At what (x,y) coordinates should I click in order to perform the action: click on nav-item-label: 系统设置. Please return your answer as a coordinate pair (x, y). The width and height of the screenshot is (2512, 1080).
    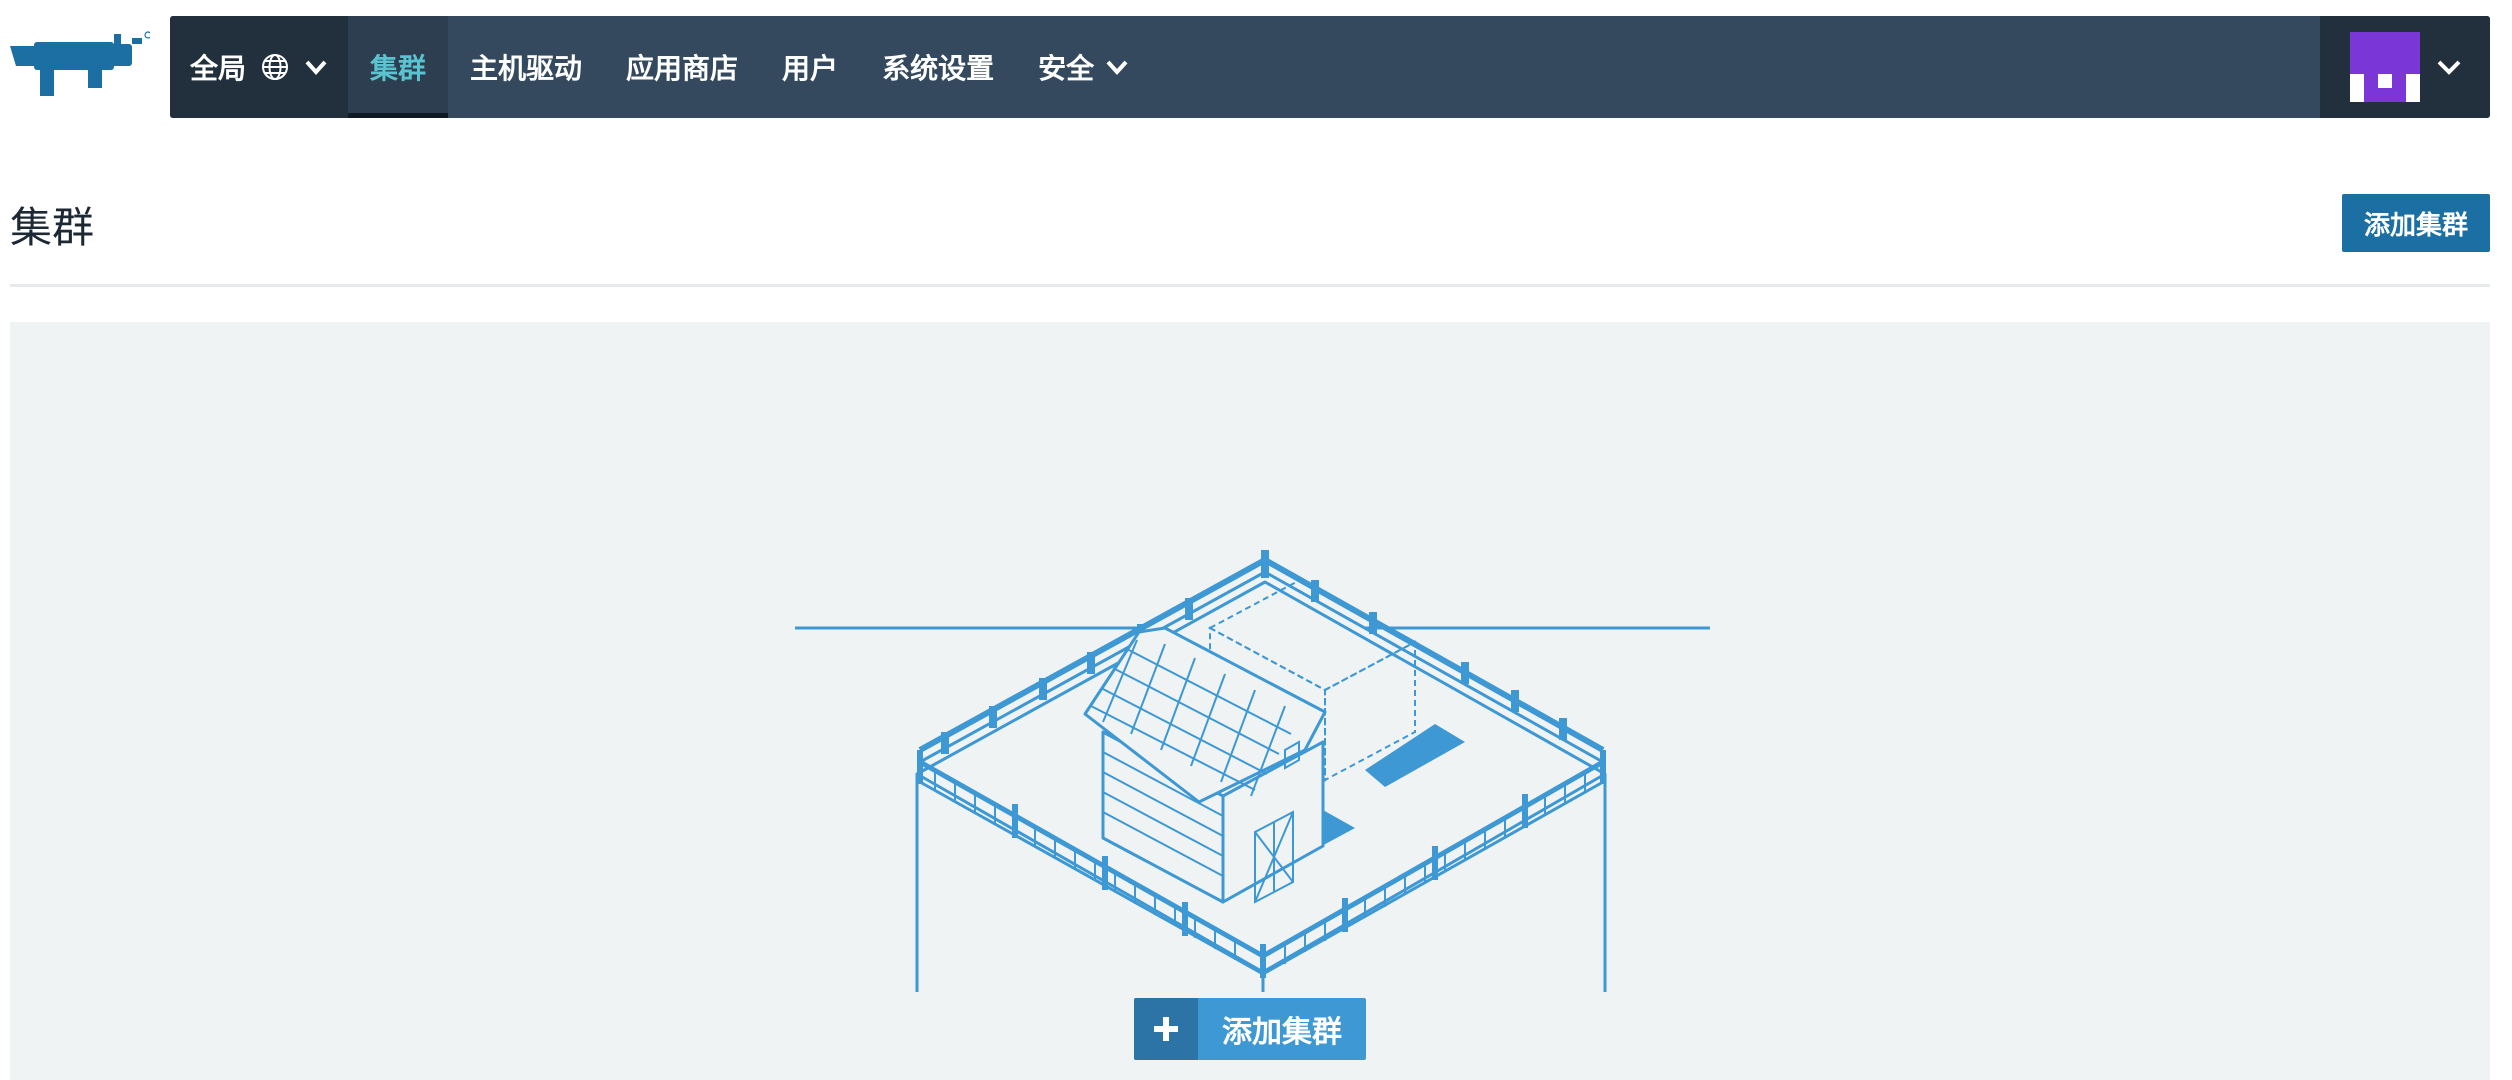
    Looking at the image, I should click on (938, 68).